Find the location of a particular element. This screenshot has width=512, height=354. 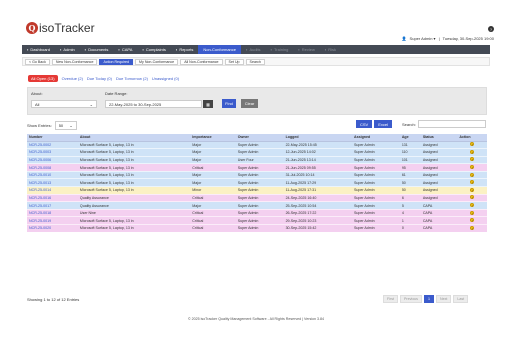

nav-item-documents: ▪ Documents is located at coordinates (97, 49).